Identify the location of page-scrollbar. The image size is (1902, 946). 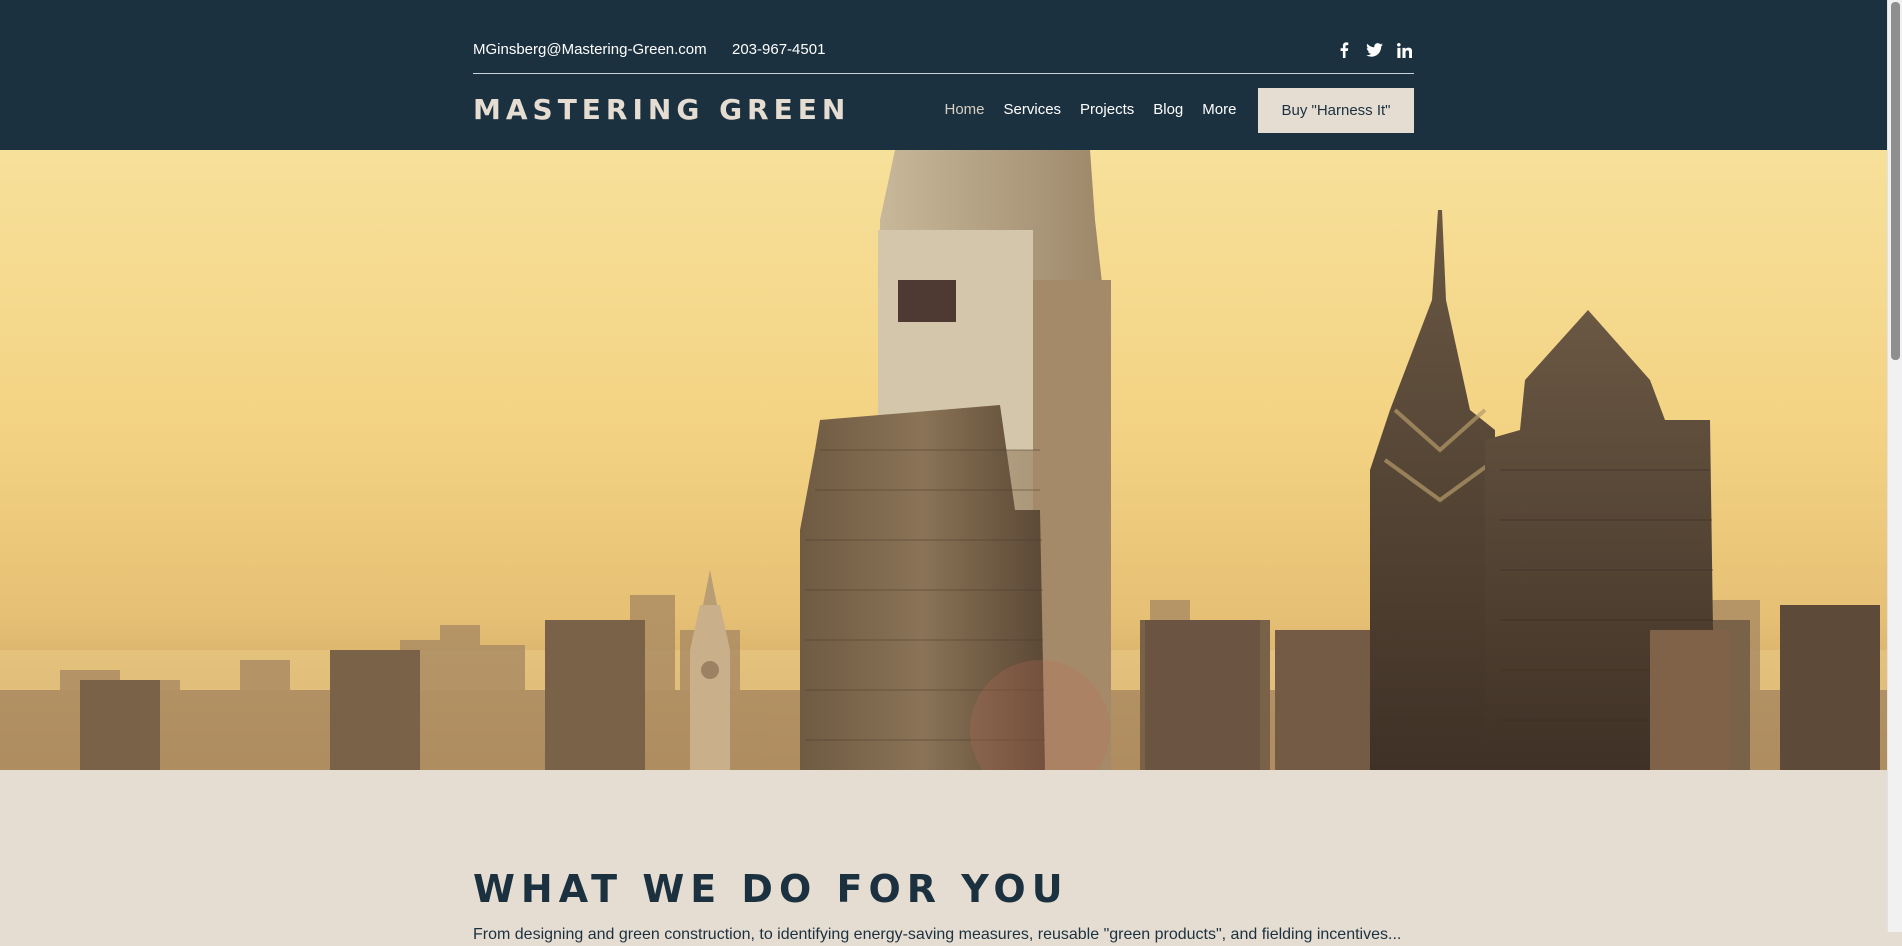
(1894, 466).